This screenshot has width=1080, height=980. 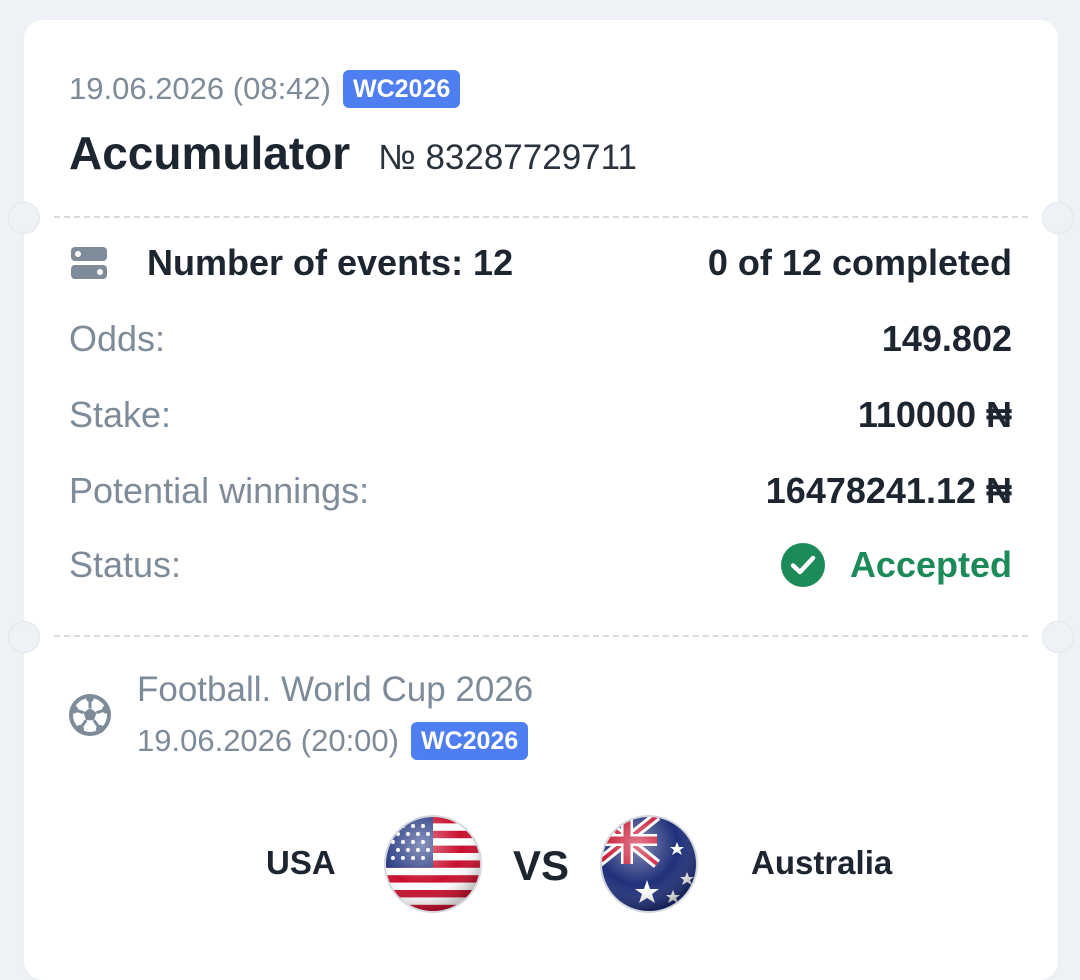 I want to click on event-date: 19.06.2026 (20:00), so click(x=268, y=740).